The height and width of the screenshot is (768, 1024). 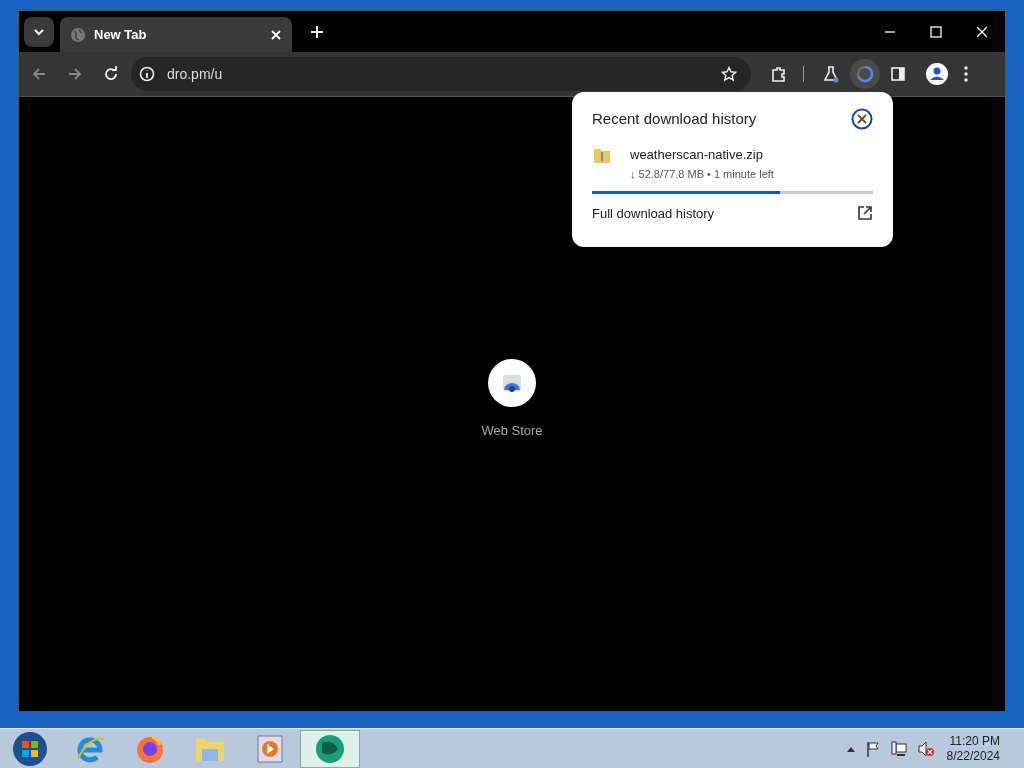 What do you see at coordinates (850, 748) in the screenshot?
I see `caret-up-icon` at bounding box center [850, 748].